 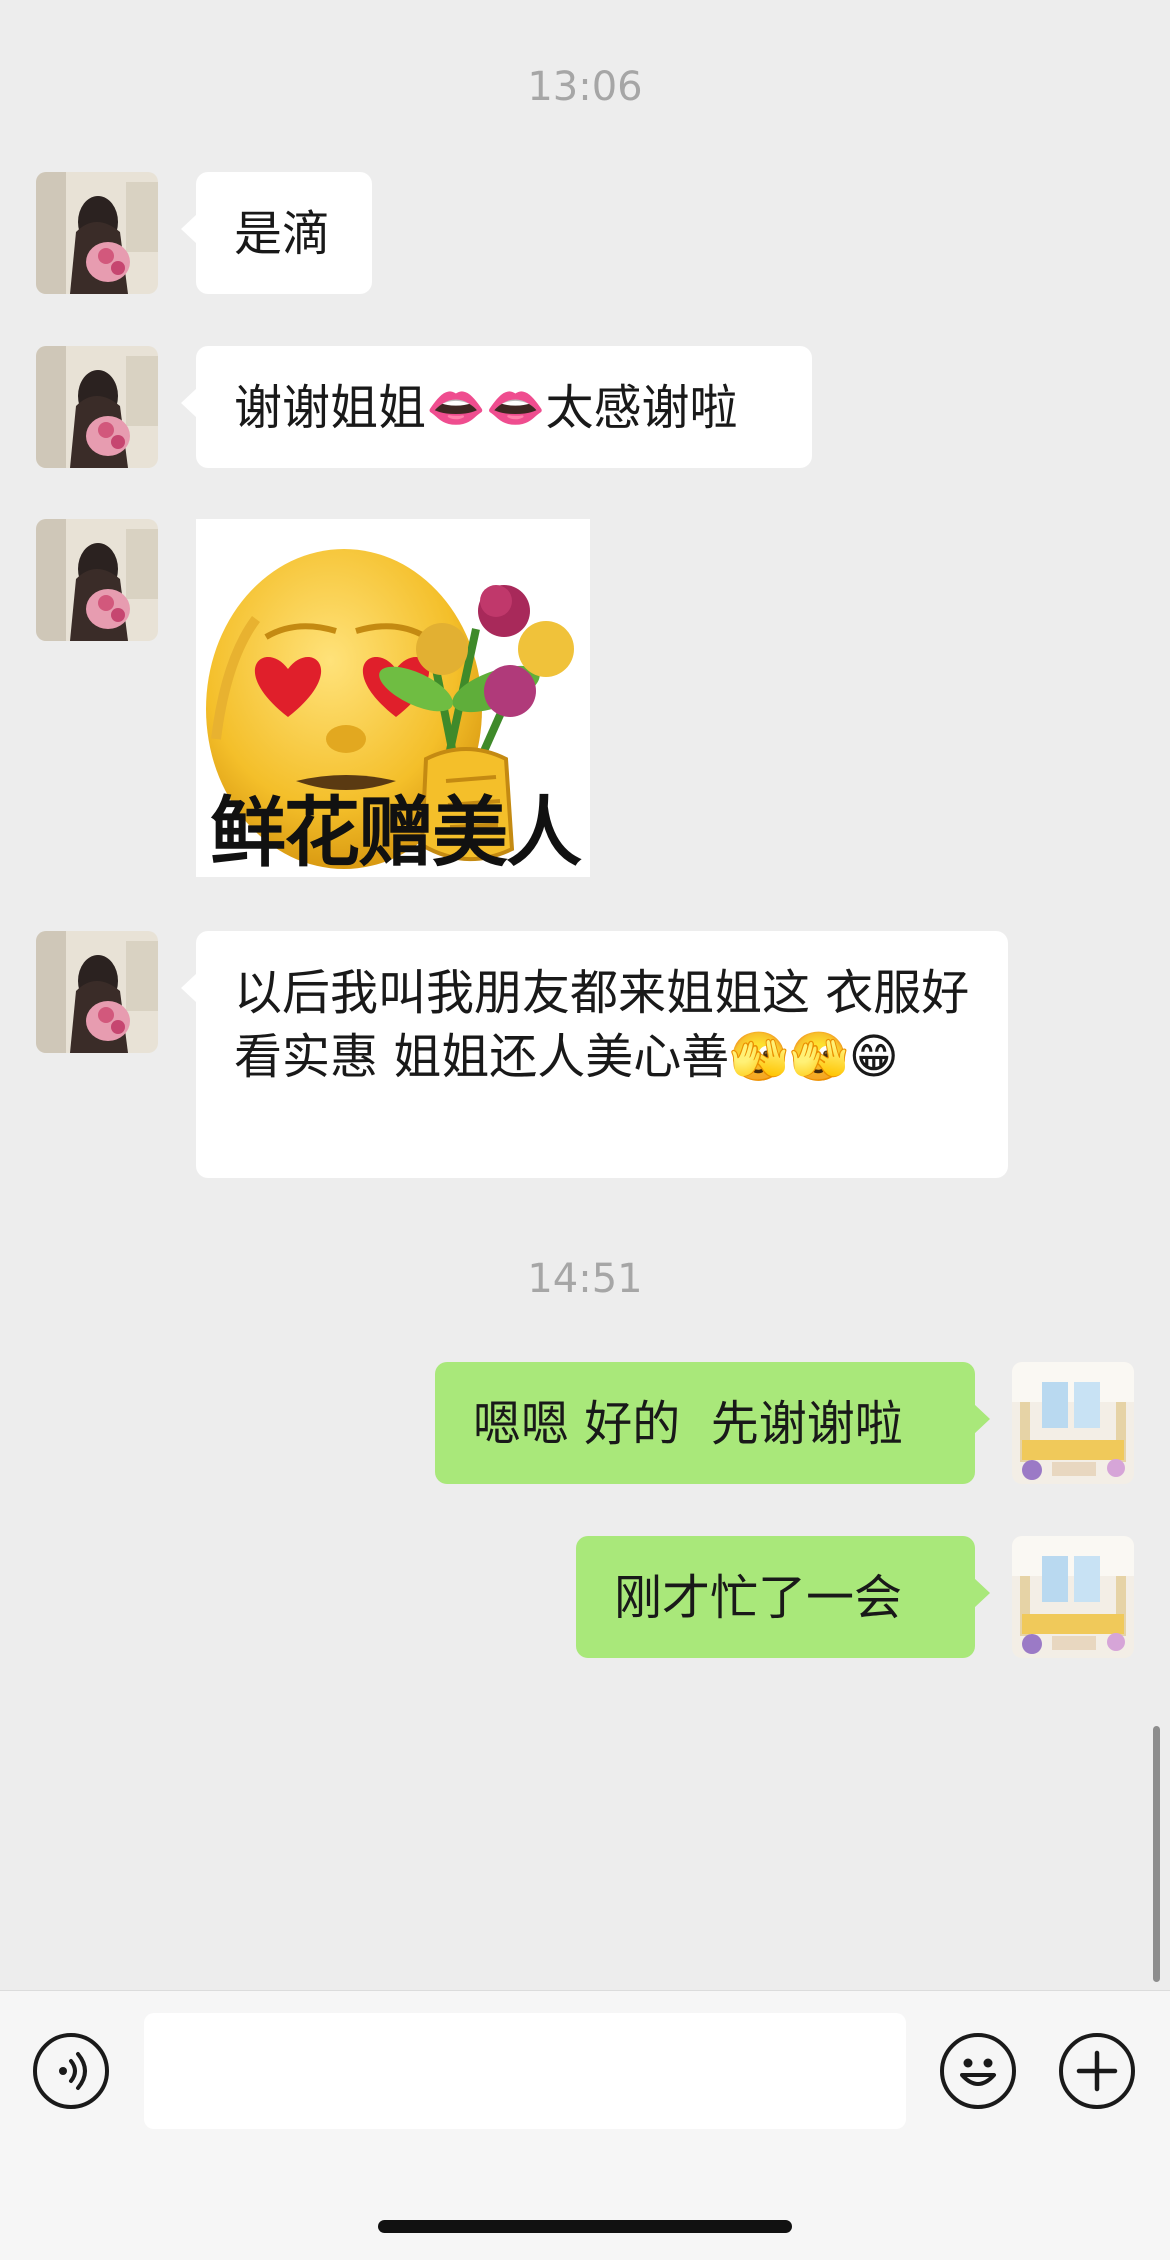 I want to click on emoji-icon, so click(x=978, y=2072).